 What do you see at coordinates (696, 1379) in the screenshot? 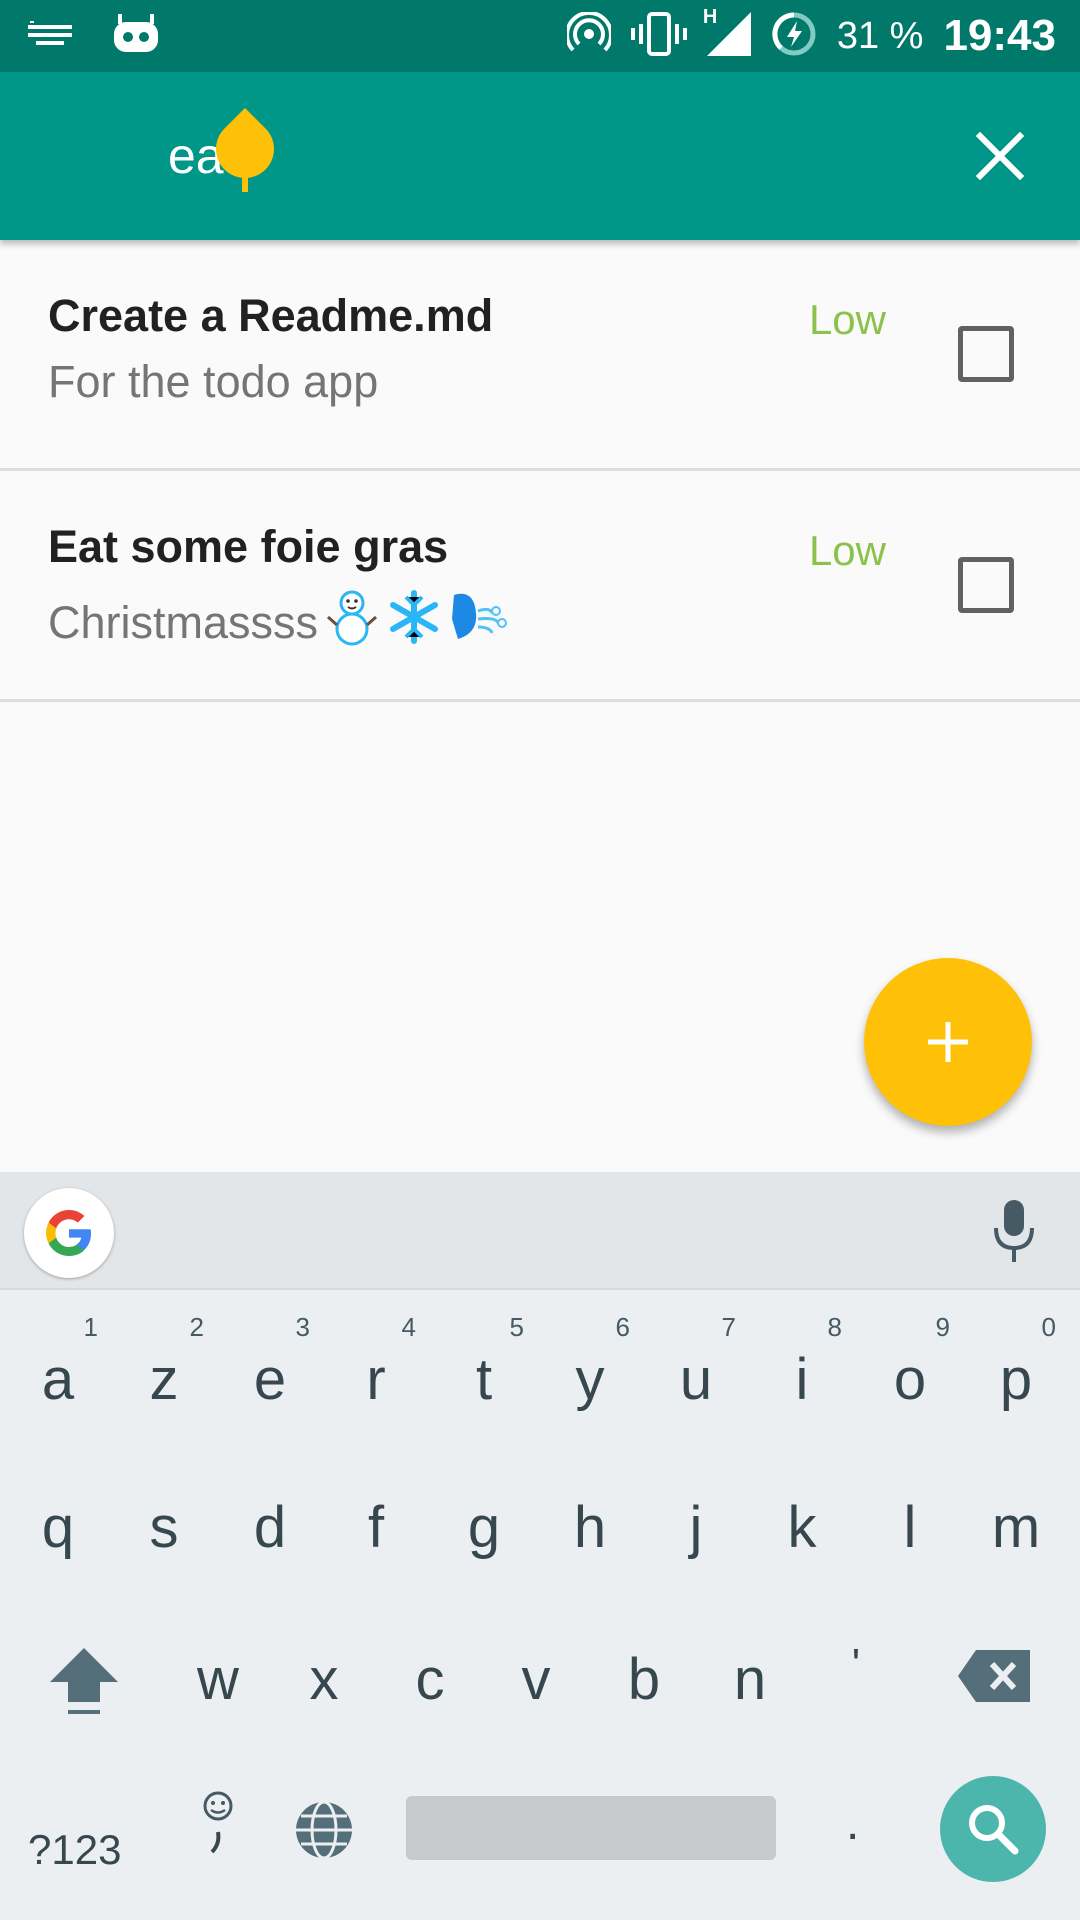
I see `key-label: u` at bounding box center [696, 1379].